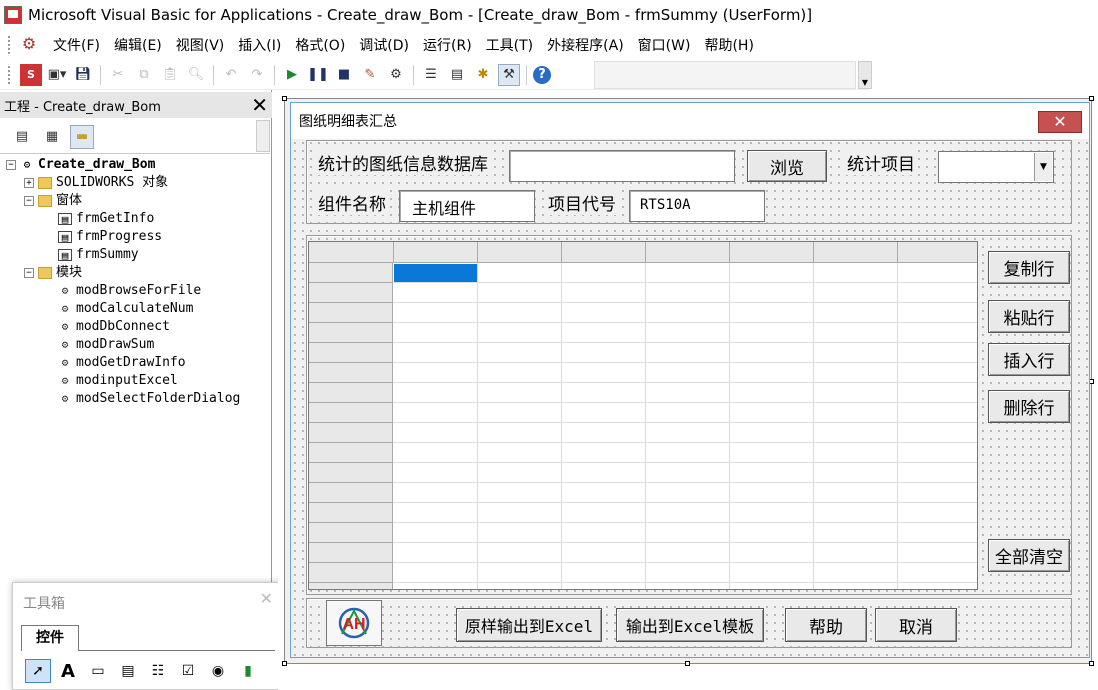  What do you see at coordinates (10, 74) in the screenshot?
I see `toolbar-grip` at bounding box center [10, 74].